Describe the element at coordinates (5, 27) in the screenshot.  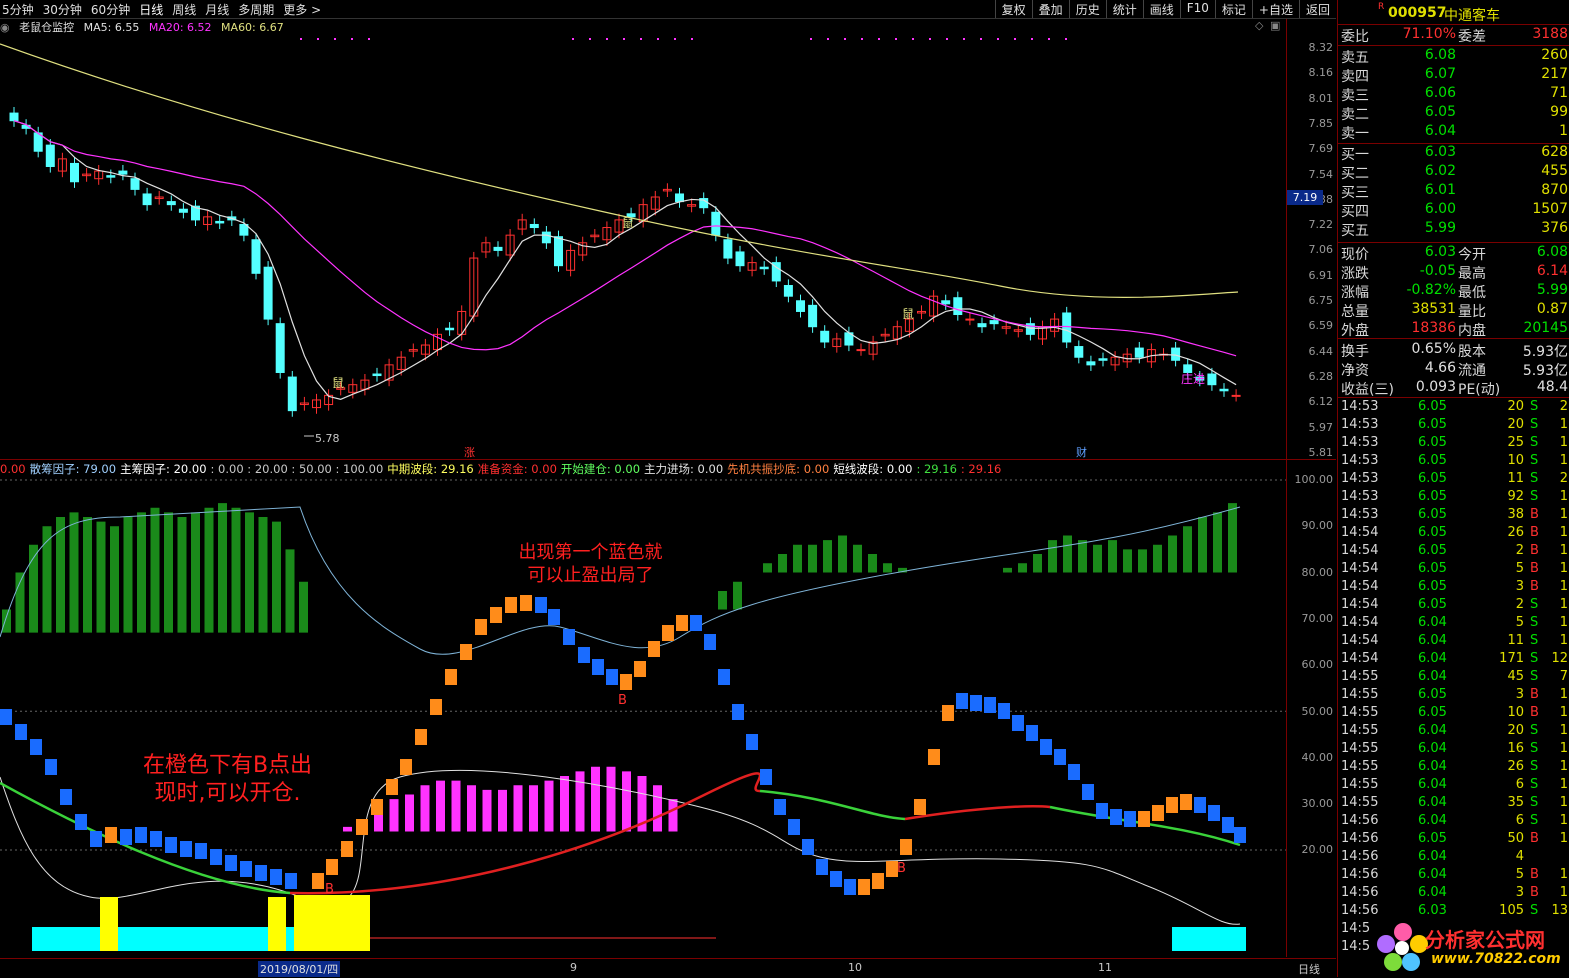
I see `collapse-icon: ◉` at that location.